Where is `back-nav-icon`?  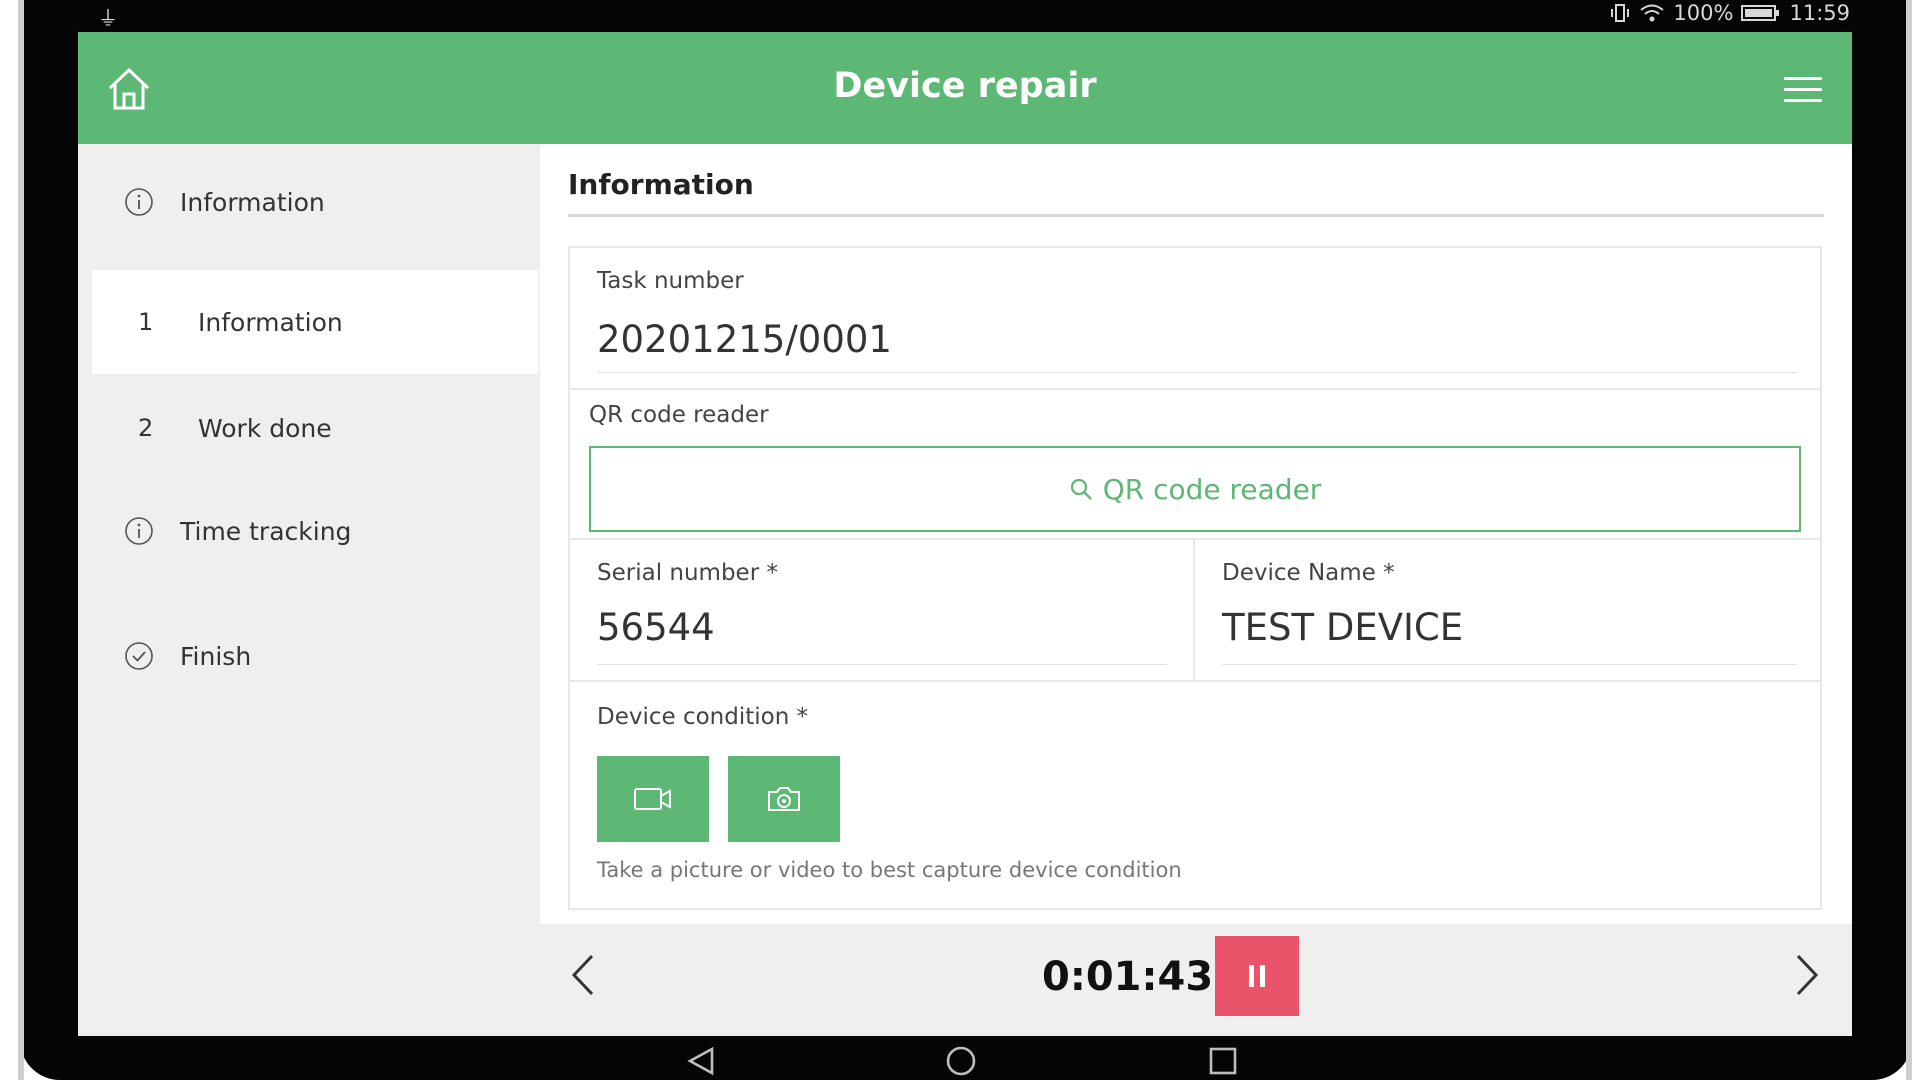 back-nav-icon is located at coordinates (701, 1061).